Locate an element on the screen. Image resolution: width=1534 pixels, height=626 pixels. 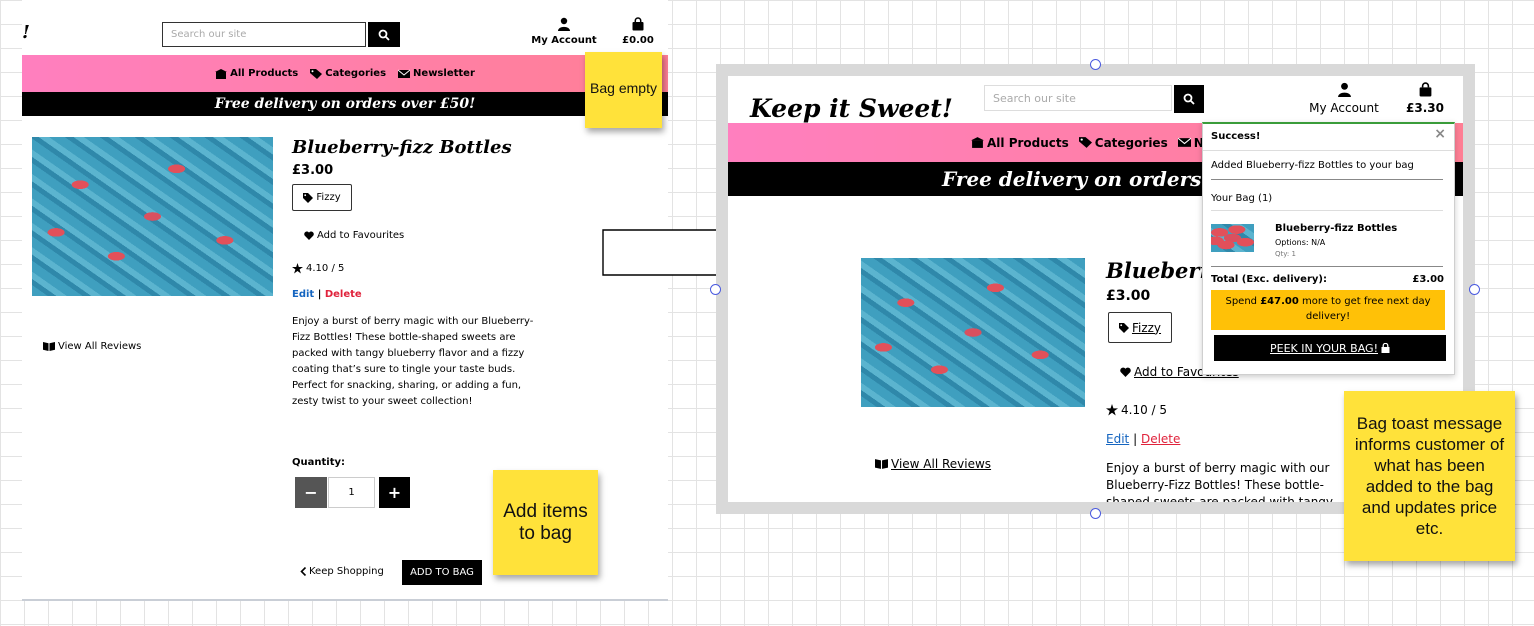
promo-banner: Free delivery on orders over £50! is located at coordinates (345, 104).